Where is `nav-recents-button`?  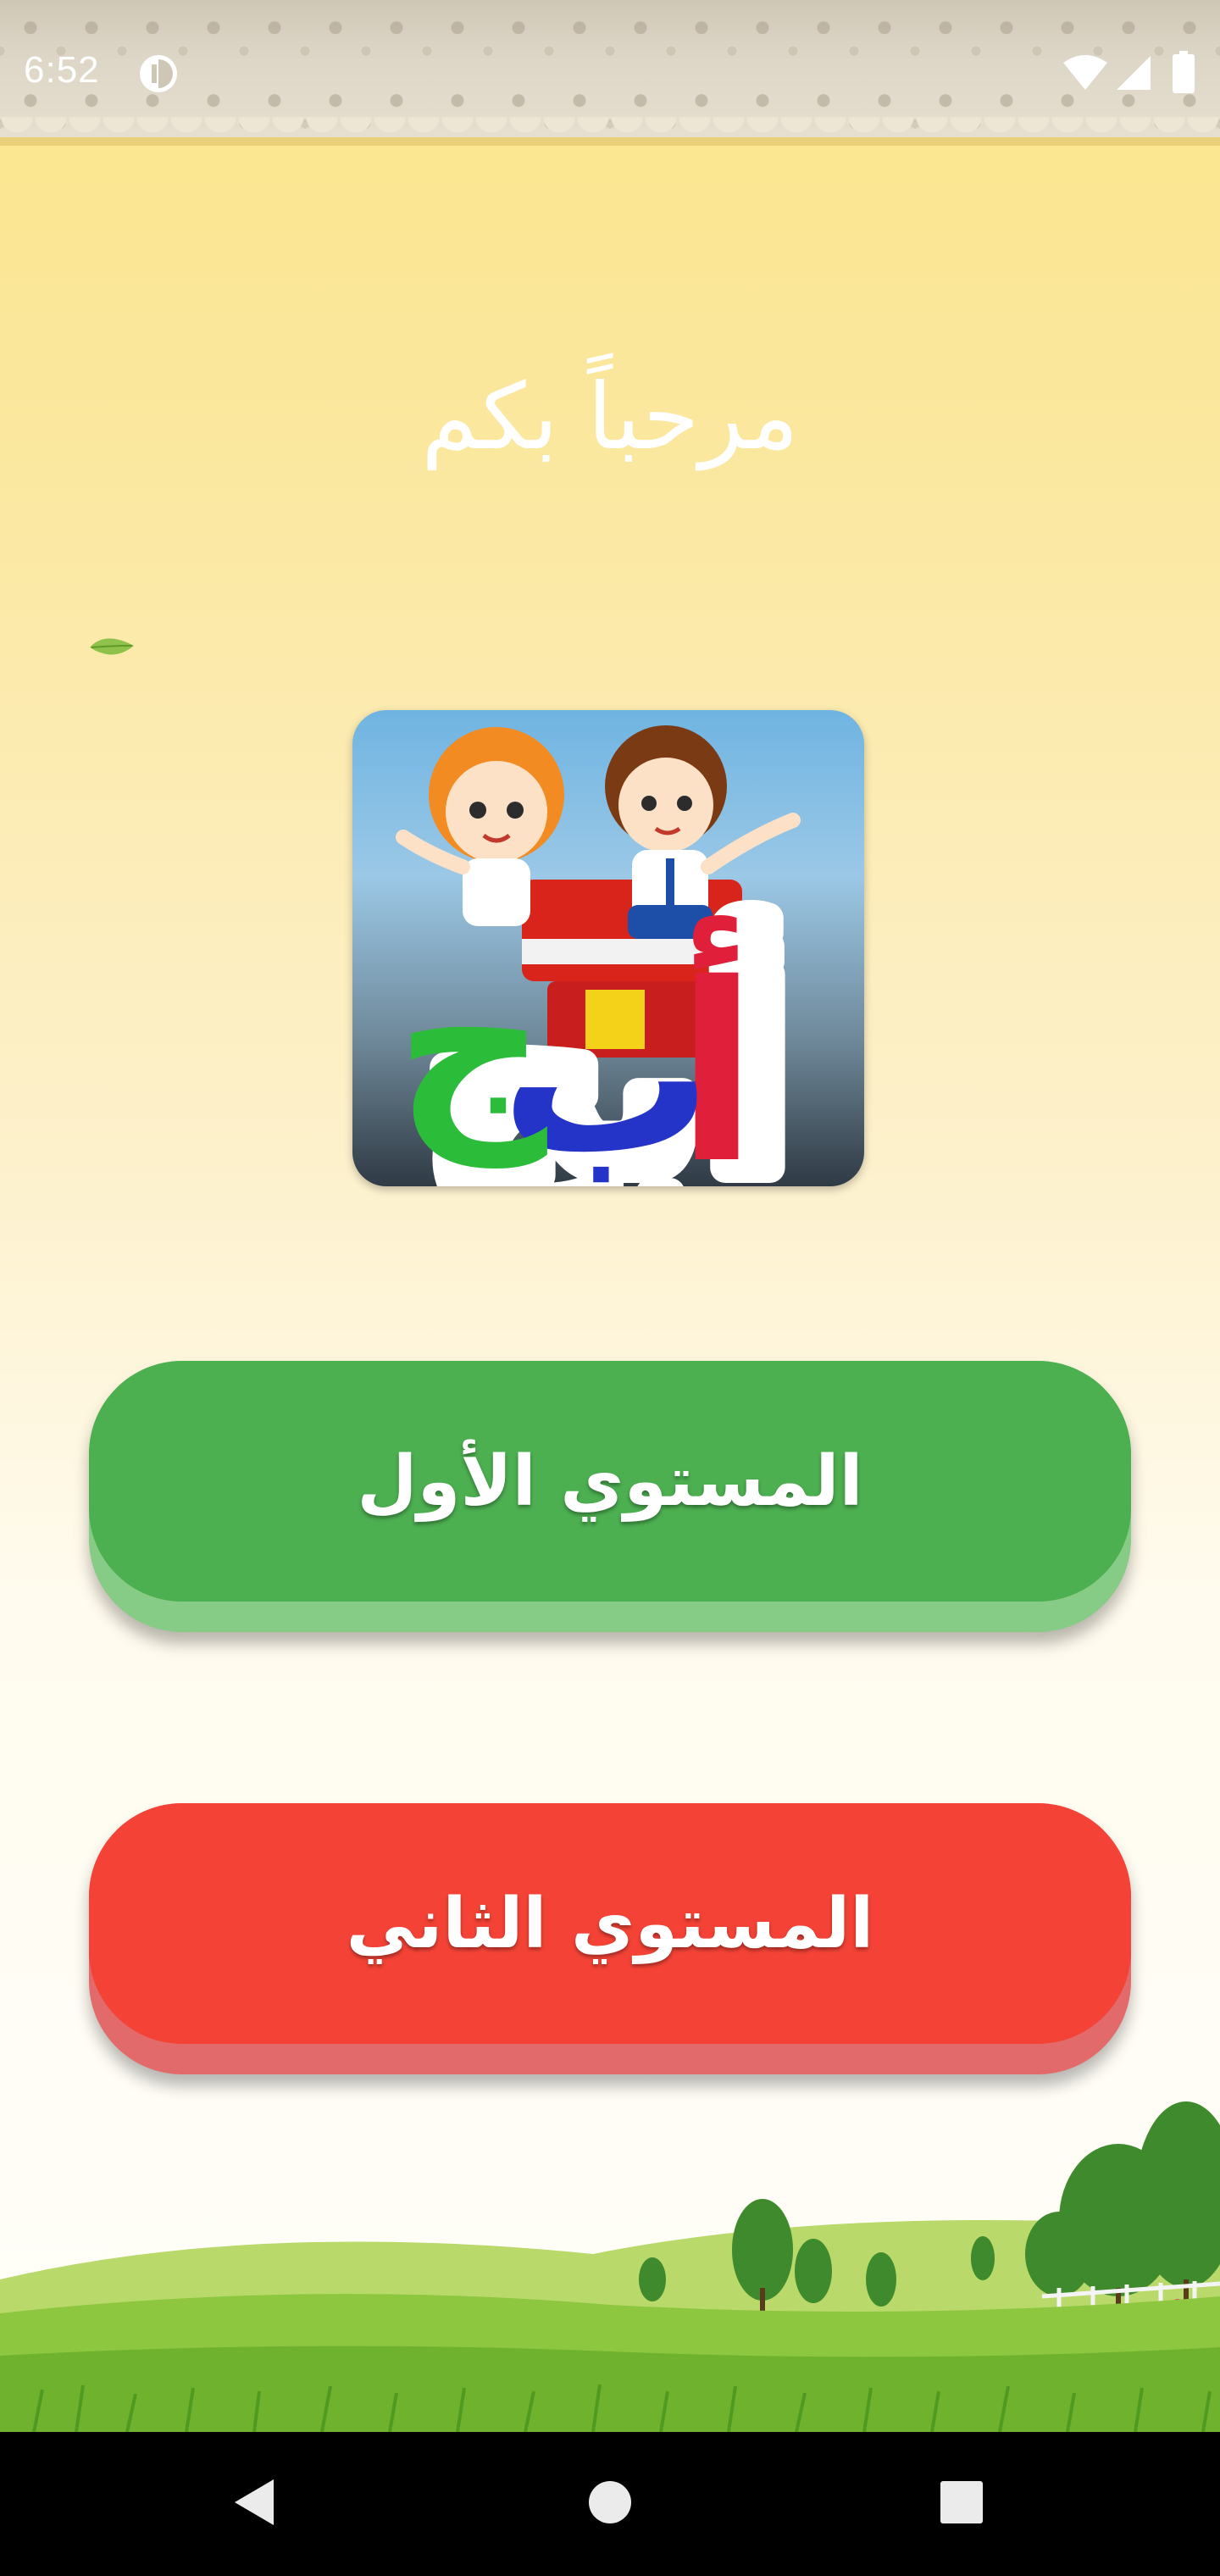
nav-recents-button is located at coordinates (961, 2504).